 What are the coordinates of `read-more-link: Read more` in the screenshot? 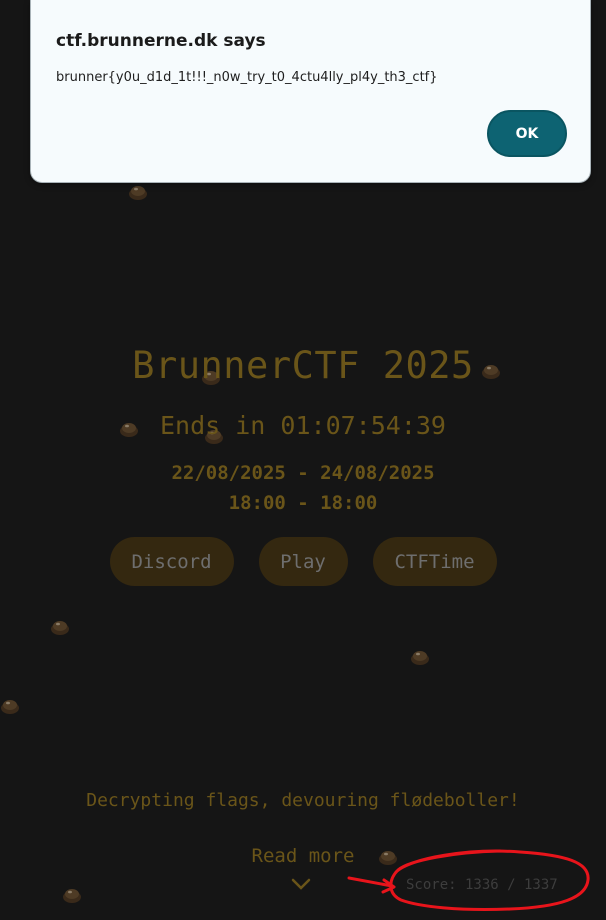 It's located at (303, 856).